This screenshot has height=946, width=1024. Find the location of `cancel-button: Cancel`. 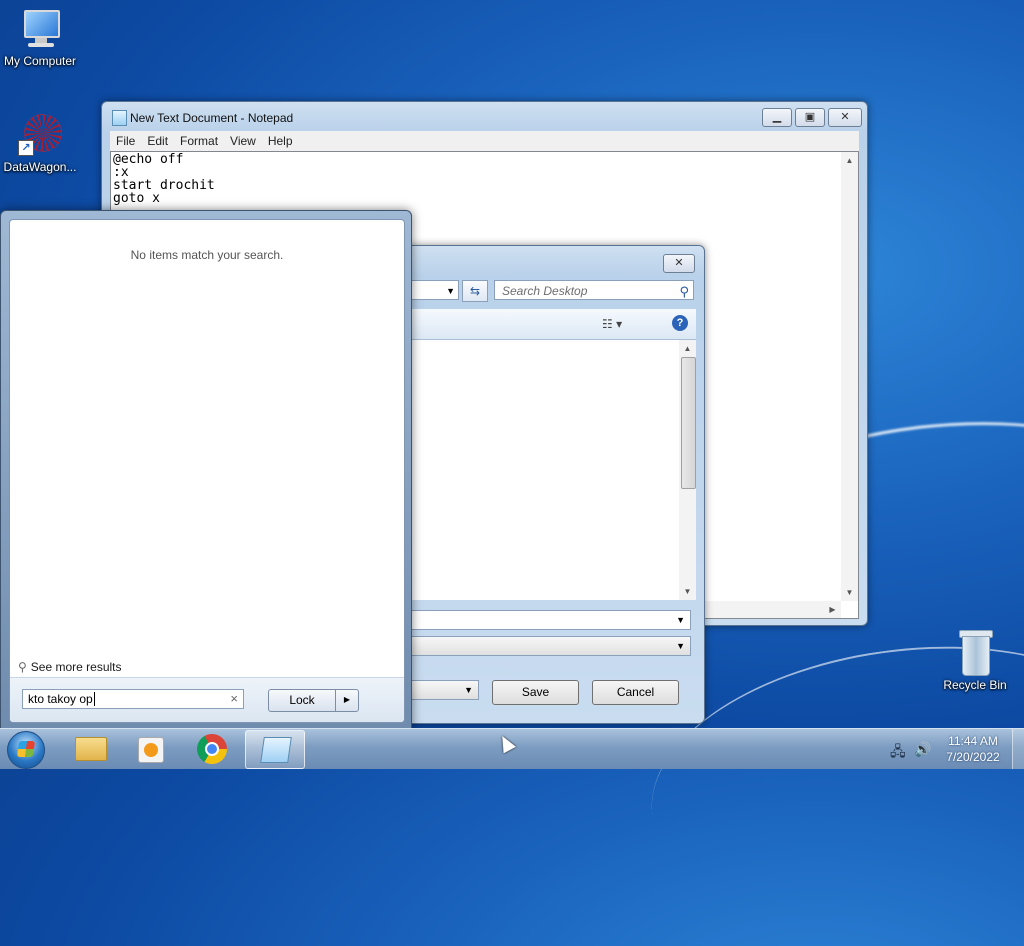

cancel-button: Cancel is located at coordinates (635, 692).